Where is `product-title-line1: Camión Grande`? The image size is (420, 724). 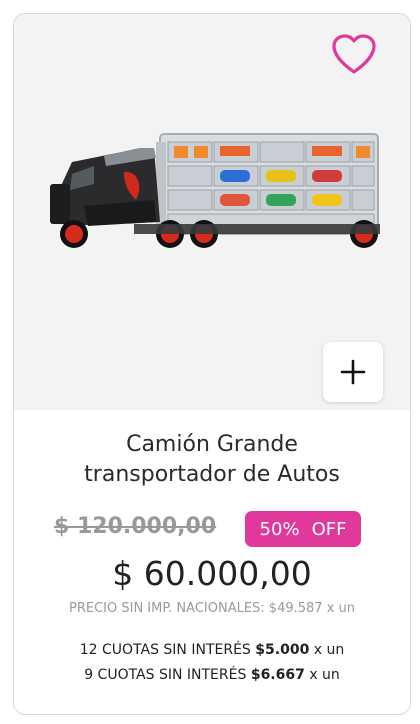
product-title-line1: Camión Grande is located at coordinates (212, 444).